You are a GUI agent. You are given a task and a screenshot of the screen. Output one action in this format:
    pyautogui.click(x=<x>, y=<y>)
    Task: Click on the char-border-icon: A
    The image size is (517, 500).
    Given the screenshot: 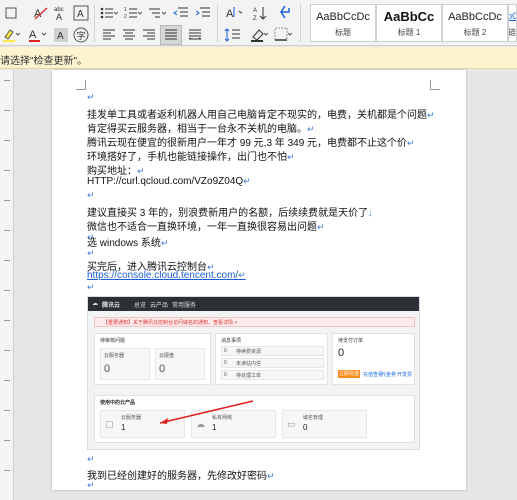 What is the action you would take?
    pyautogui.click(x=81, y=13)
    